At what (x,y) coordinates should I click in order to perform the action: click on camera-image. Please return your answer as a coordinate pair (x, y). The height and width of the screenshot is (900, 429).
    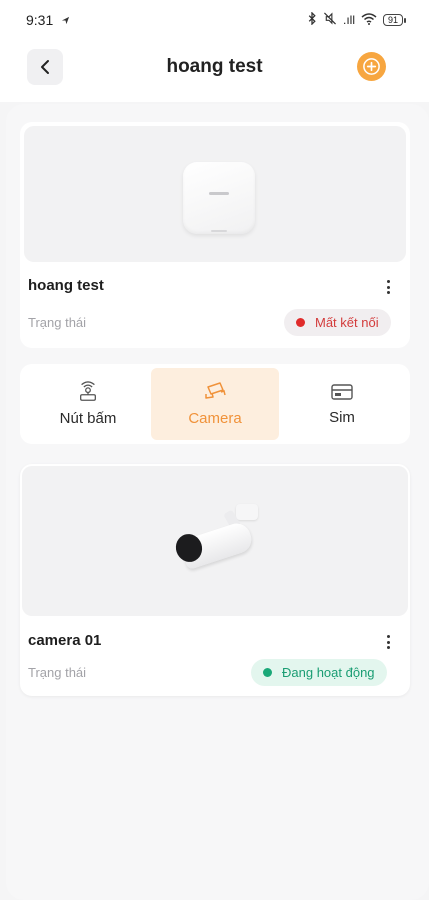
    Looking at the image, I should click on (215, 541).